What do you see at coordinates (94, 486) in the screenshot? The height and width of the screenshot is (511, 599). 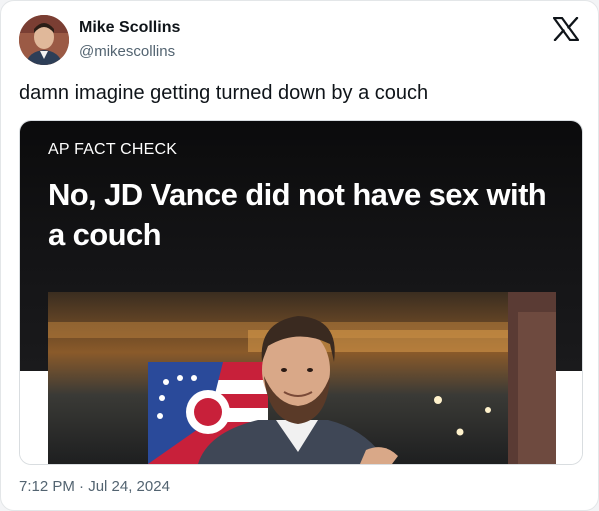 I see `tweet-timestamp: 7:12 PM · Jul 24, 2024` at bounding box center [94, 486].